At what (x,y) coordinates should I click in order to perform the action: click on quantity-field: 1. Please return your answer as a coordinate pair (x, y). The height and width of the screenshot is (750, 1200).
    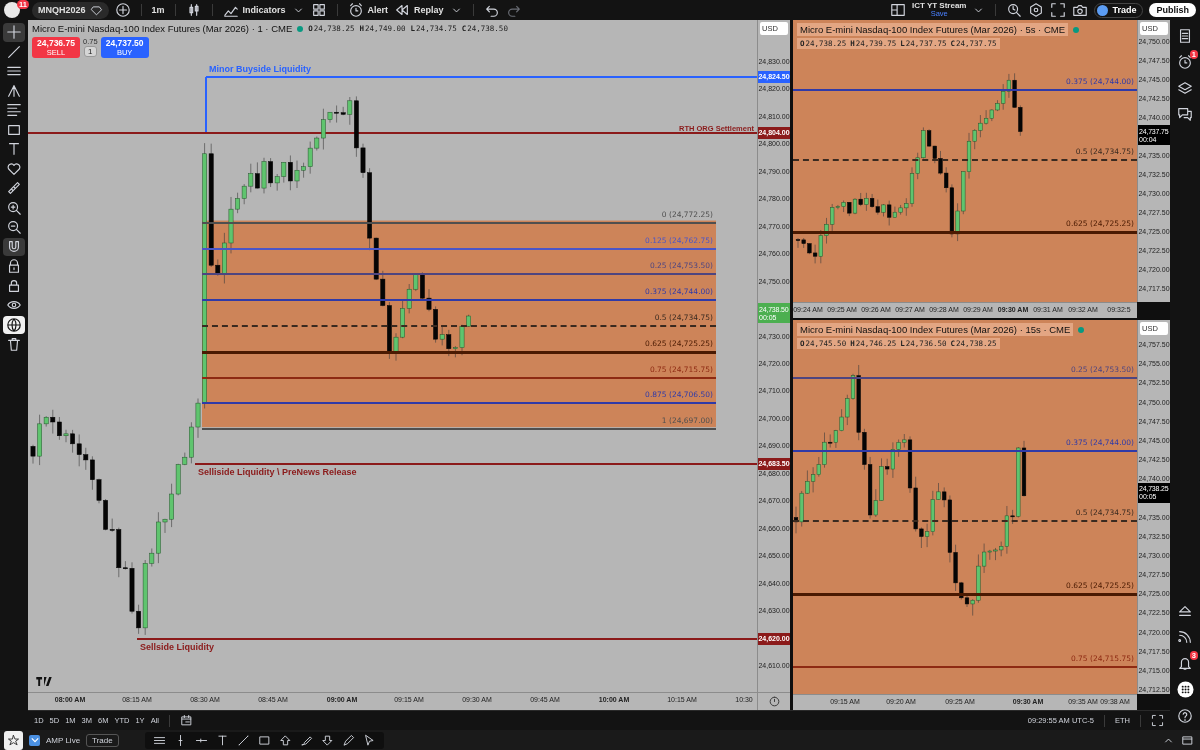
    Looking at the image, I should click on (90, 51).